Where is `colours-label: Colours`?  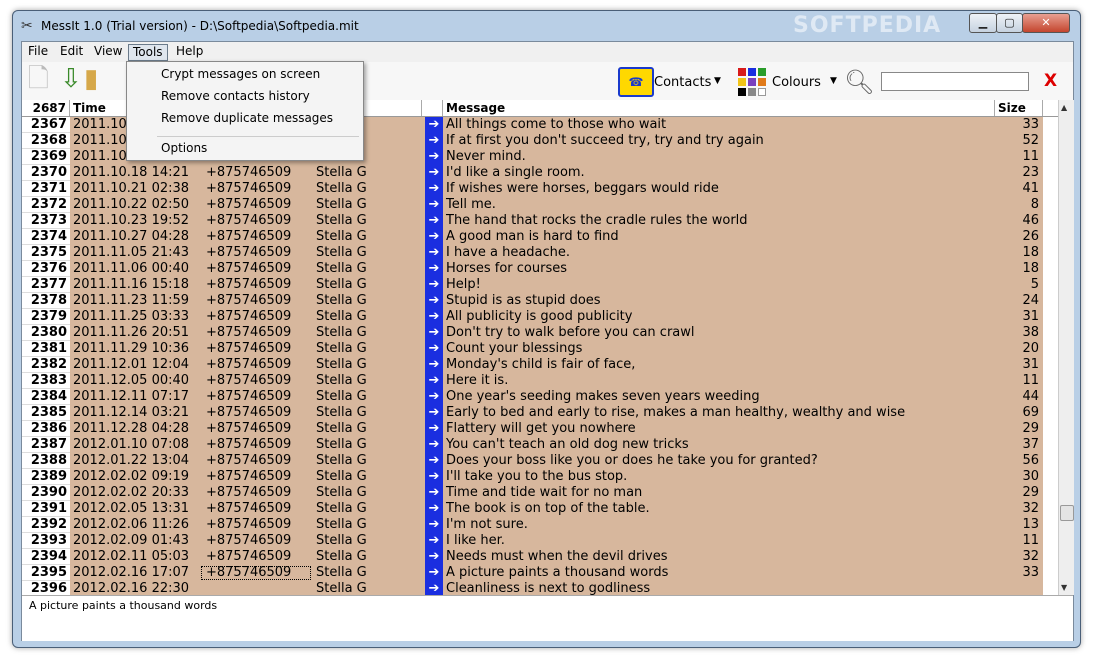
colours-label: Colours is located at coordinates (796, 82).